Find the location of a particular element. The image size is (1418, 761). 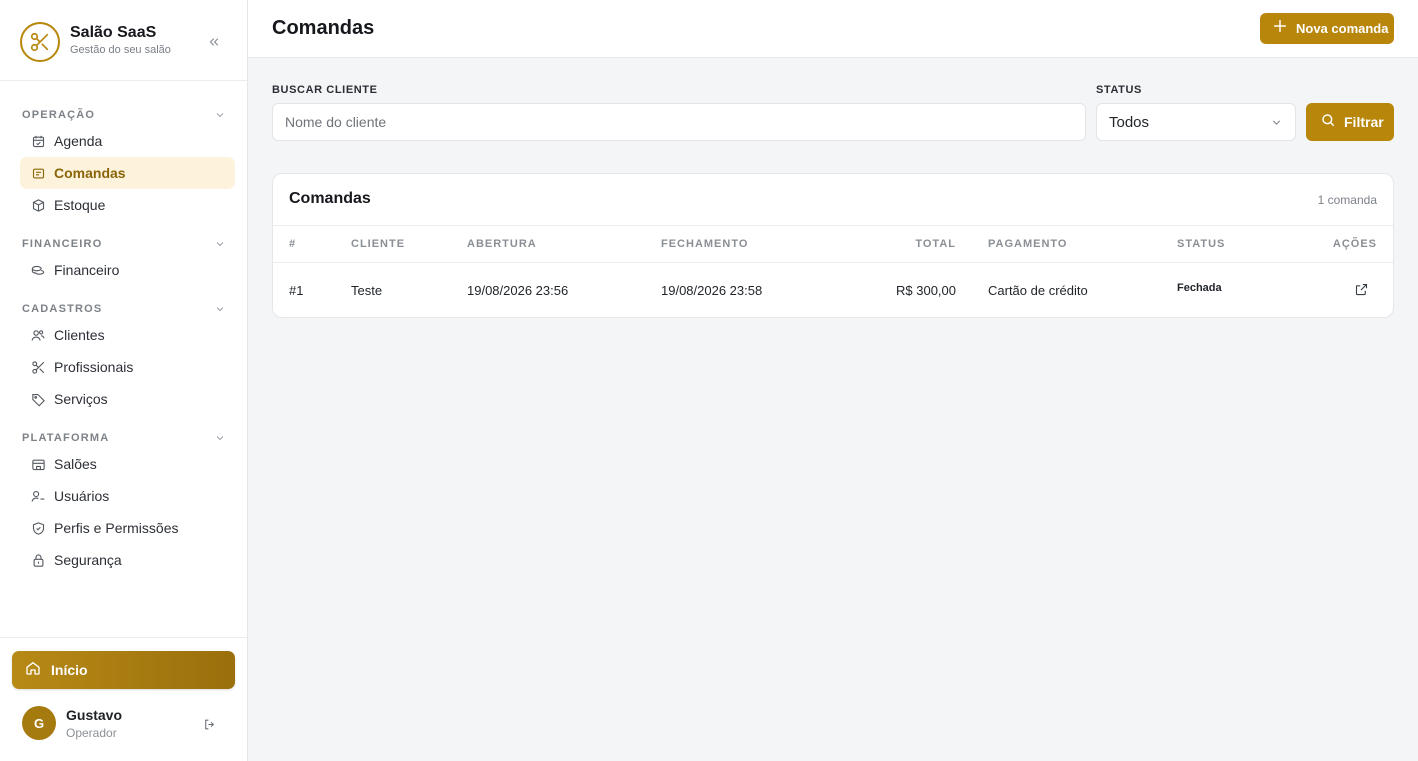

sidebar-item-financeiro: Financeiro is located at coordinates (127, 270).